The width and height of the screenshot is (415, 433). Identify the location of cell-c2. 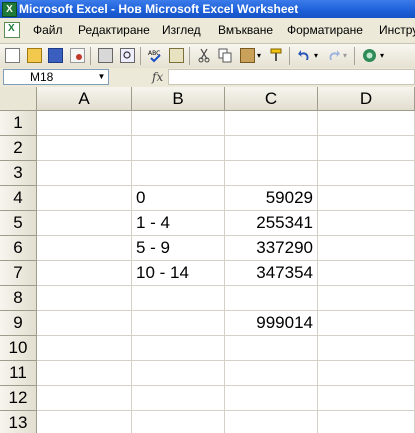
(271, 148).